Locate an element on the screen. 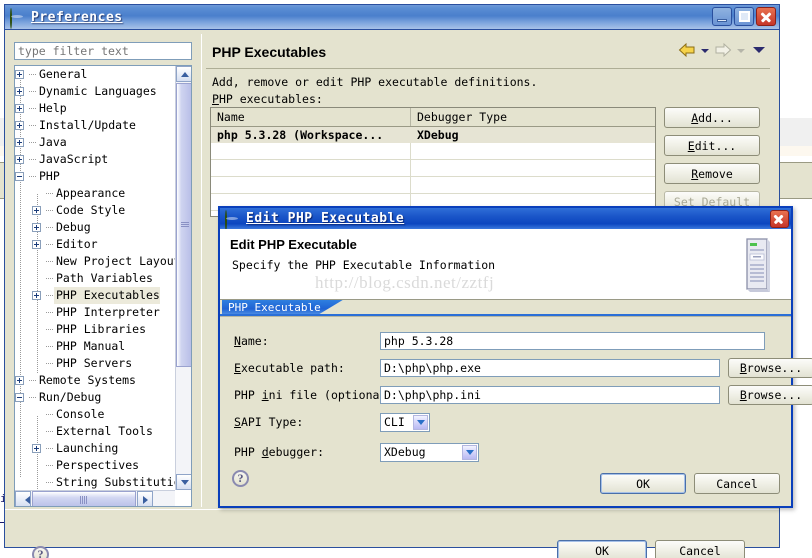 The width and height of the screenshot is (812, 558). button-accel: A is located at coordinates (695, 117).